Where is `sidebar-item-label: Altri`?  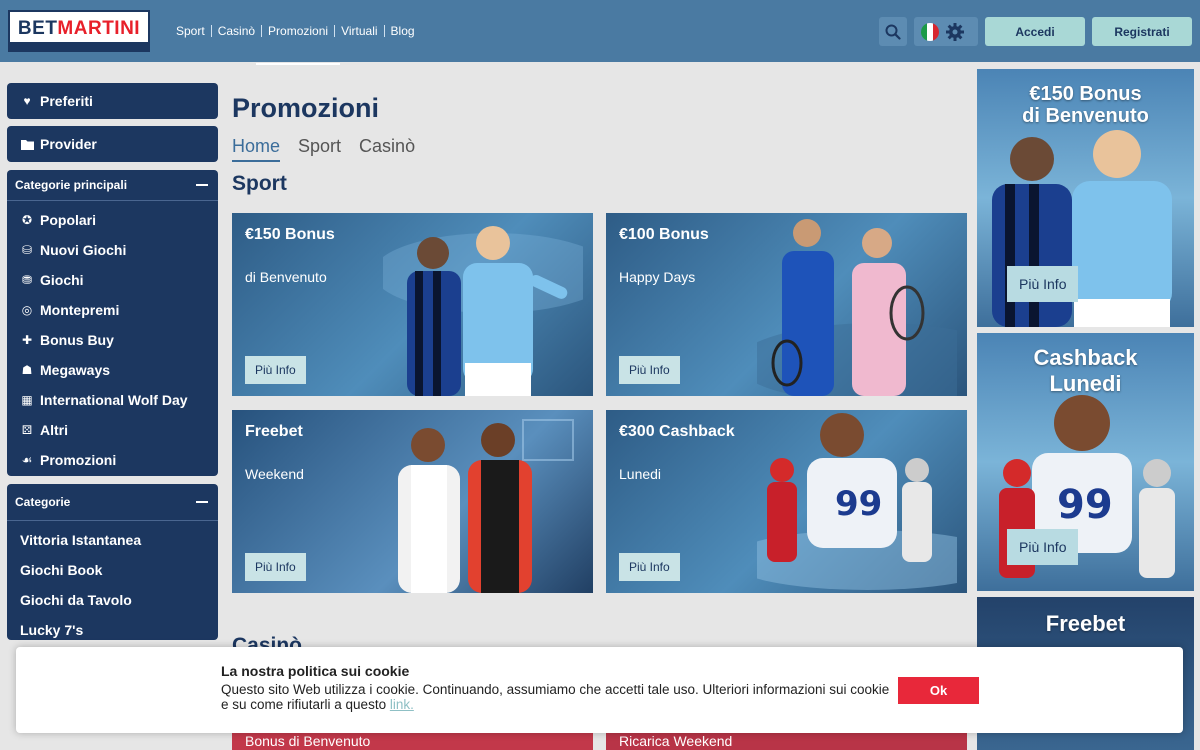 sidebar-item-label: Altri is located at coordinates (54, 430).